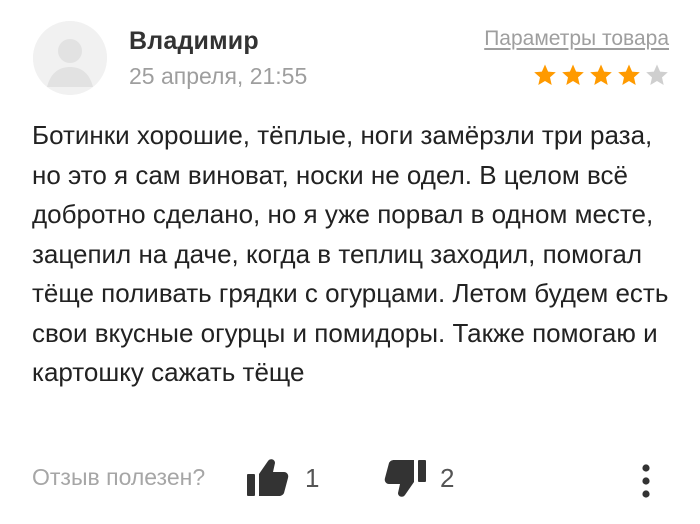 The height and width of the screenshot is (524, 700). What do you see at coordinates (119, 477) in the screenshot?
I see `helpful-label: Отзыв полезен?` at bounding box center [119, 477].